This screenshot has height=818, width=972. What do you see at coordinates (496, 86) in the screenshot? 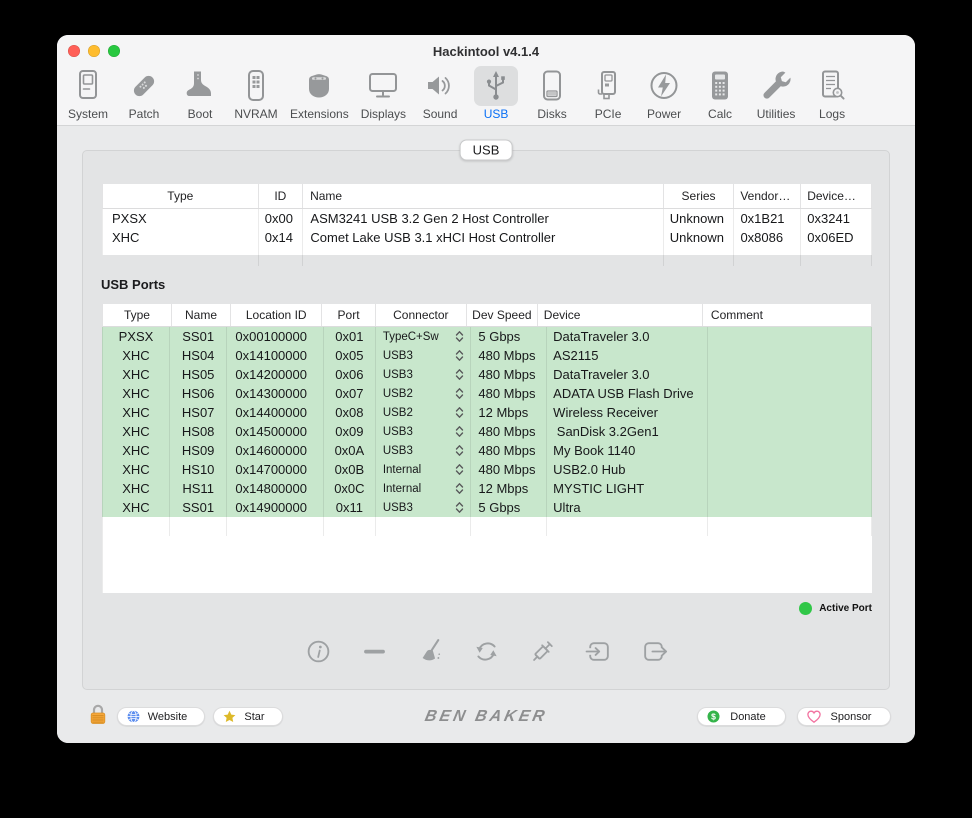
I see `usb-icon` at bounding box center [496, 86].